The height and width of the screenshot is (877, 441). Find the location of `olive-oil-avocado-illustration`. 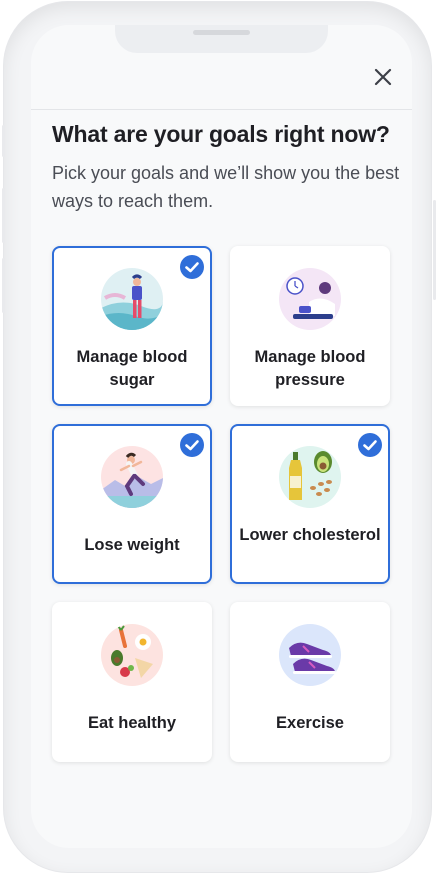

olive-oil-avocado-illustration is located at coordinates (310, 477).